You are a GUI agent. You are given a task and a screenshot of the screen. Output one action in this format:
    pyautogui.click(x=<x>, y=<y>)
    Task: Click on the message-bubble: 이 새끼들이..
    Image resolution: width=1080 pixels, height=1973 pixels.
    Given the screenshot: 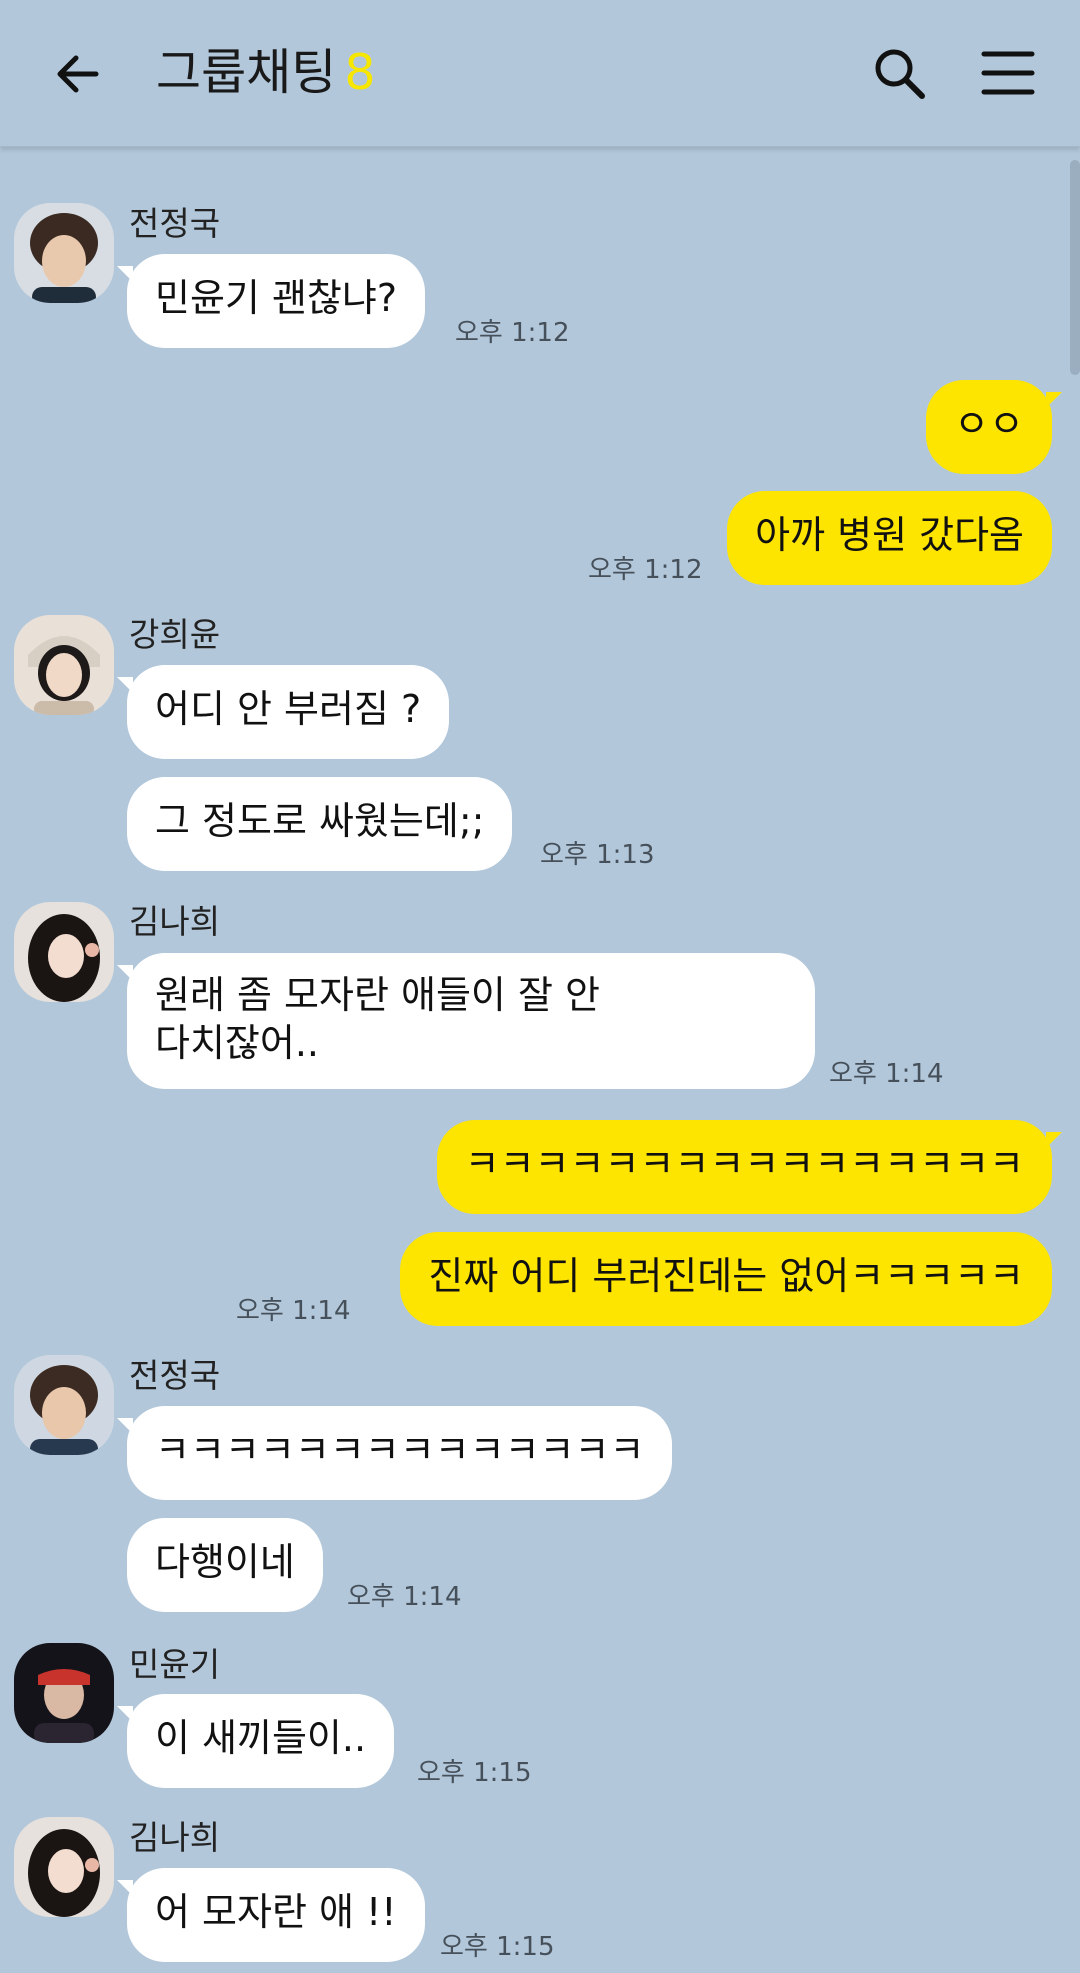 What is the action you would take?
    pyautogui.click(x=261, y=1741)
    